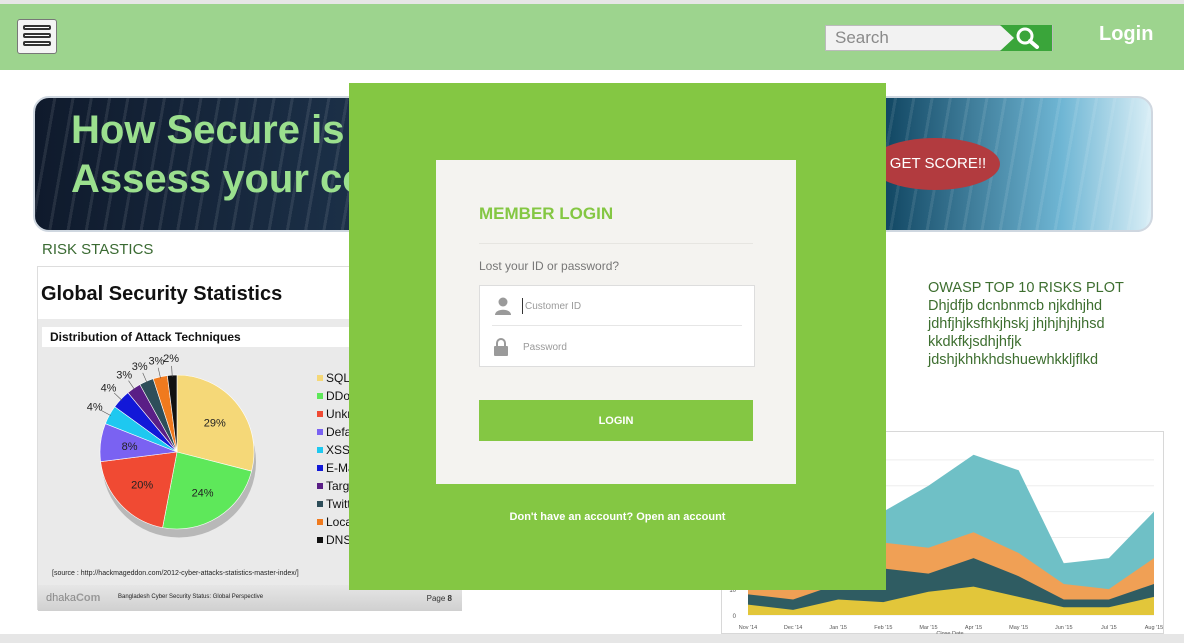 This screenshot has width=1184, height=643. What do you see at coordinates (449, 598) in the screenshot?
I see `page-number: 8` at bounding box center [449, 598].